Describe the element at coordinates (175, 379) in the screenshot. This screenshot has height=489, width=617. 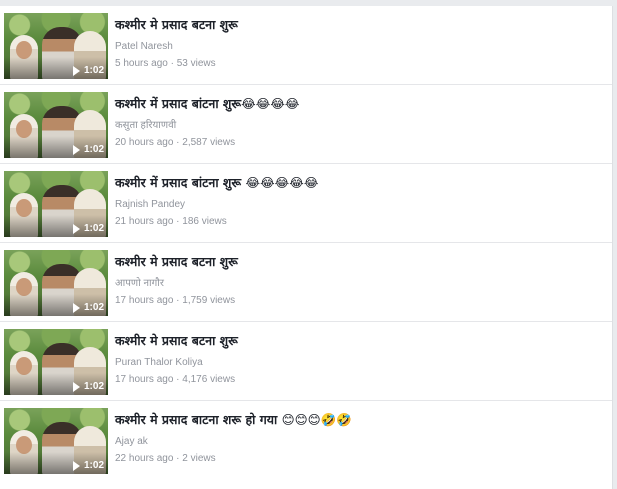
I see `video-meta: 17 hours ago · 4,176 views` at that location.